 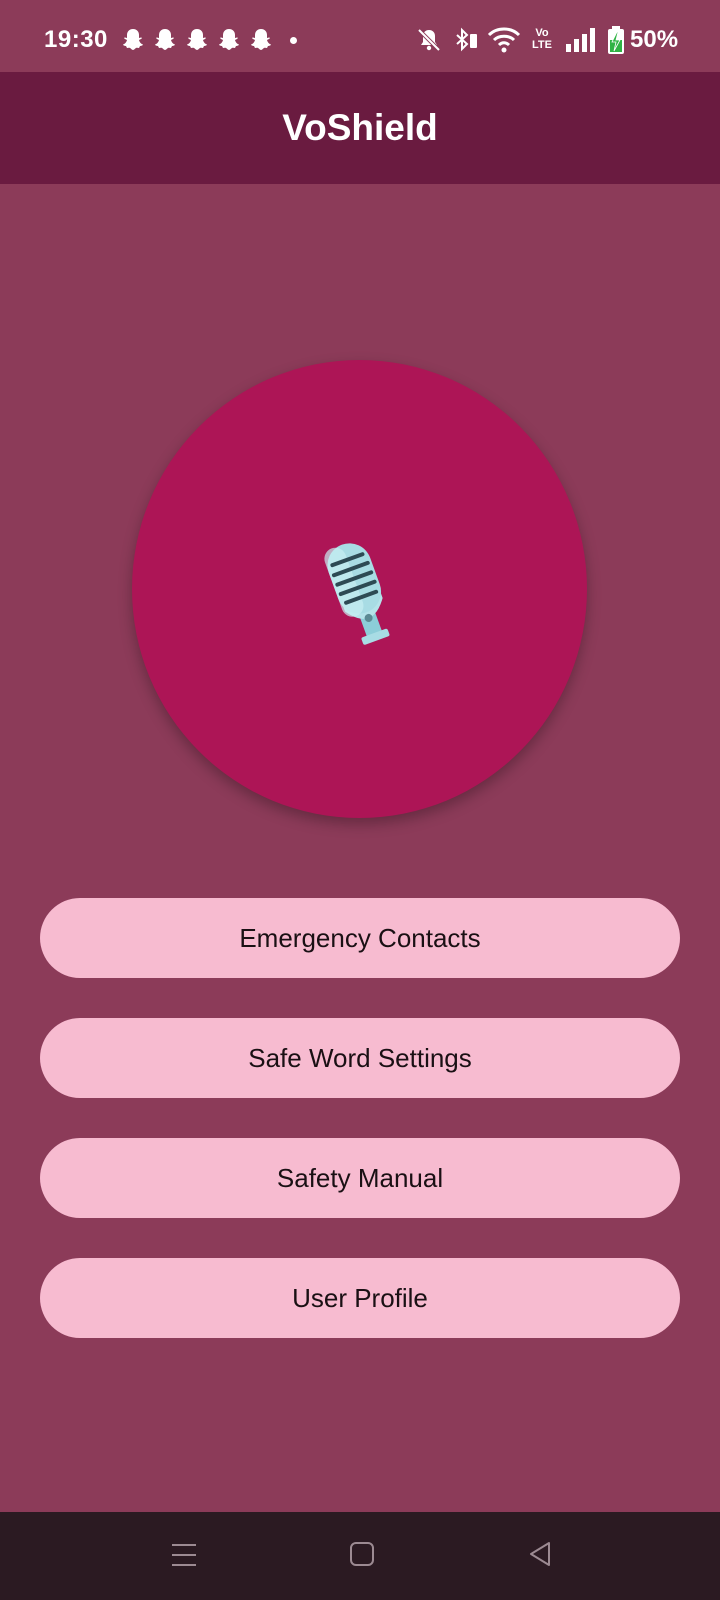 What do you see at coordinates (360, 1058) in the screenshot?
I see `safe-word-settings-button: Safe Word Settings` at bounding box center [360, 1058].